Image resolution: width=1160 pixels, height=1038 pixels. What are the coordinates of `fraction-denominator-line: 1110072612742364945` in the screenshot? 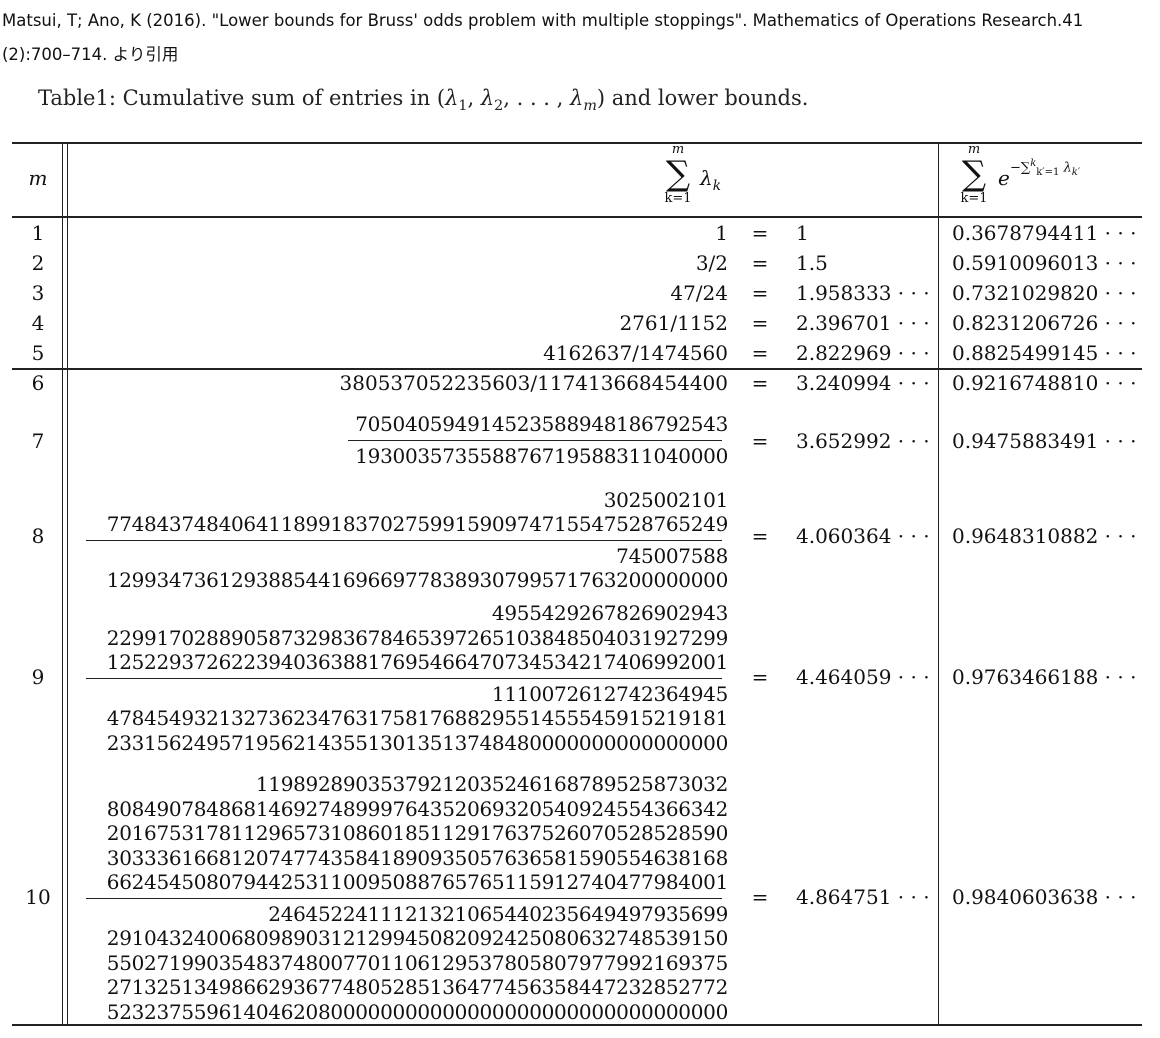 It's located at (609, 694).